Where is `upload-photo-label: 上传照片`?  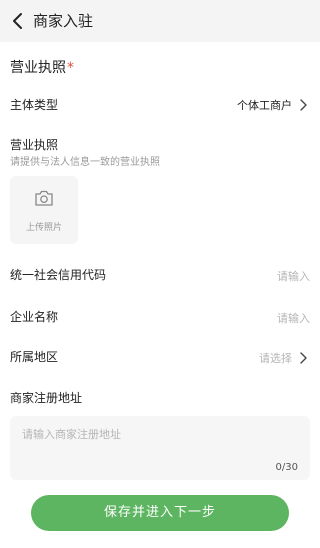 upload-photo-label: 上传照片 is located at coordinates (43, 228).